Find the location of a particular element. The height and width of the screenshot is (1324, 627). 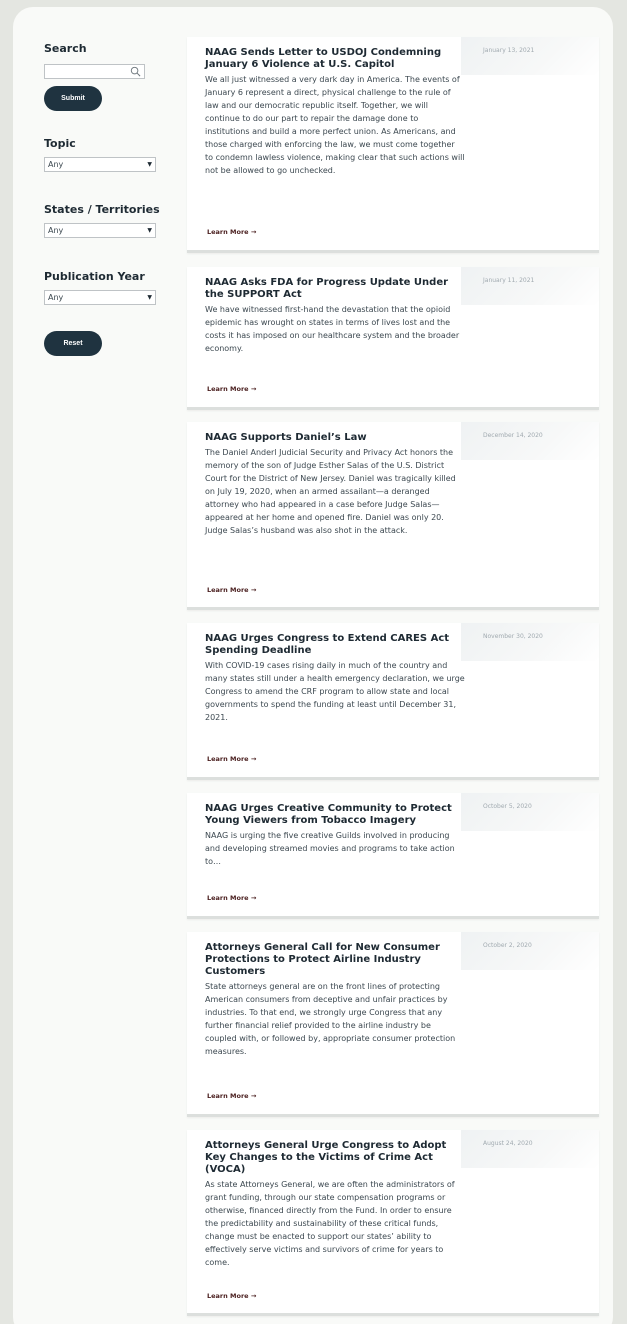

states-select-value: Any is located at coordinates (56, 230).